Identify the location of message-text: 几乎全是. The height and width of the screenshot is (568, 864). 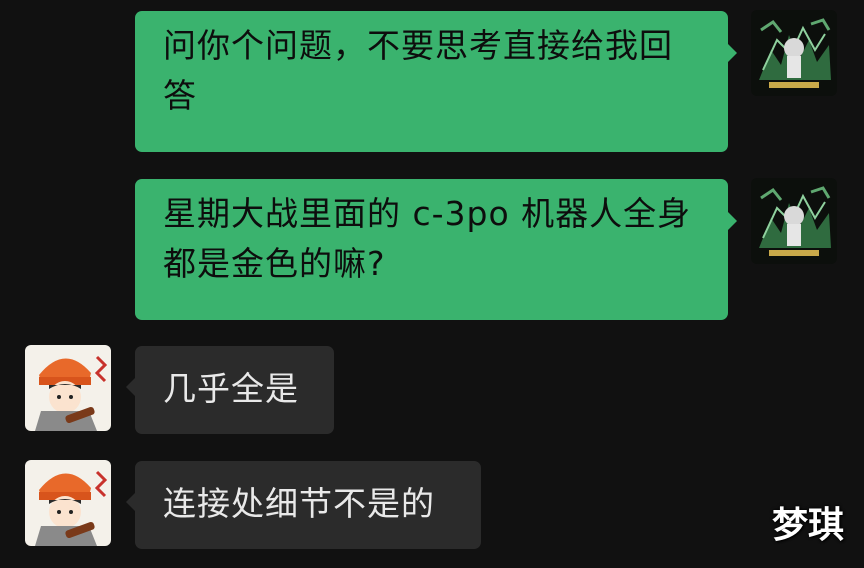
(231, 388).